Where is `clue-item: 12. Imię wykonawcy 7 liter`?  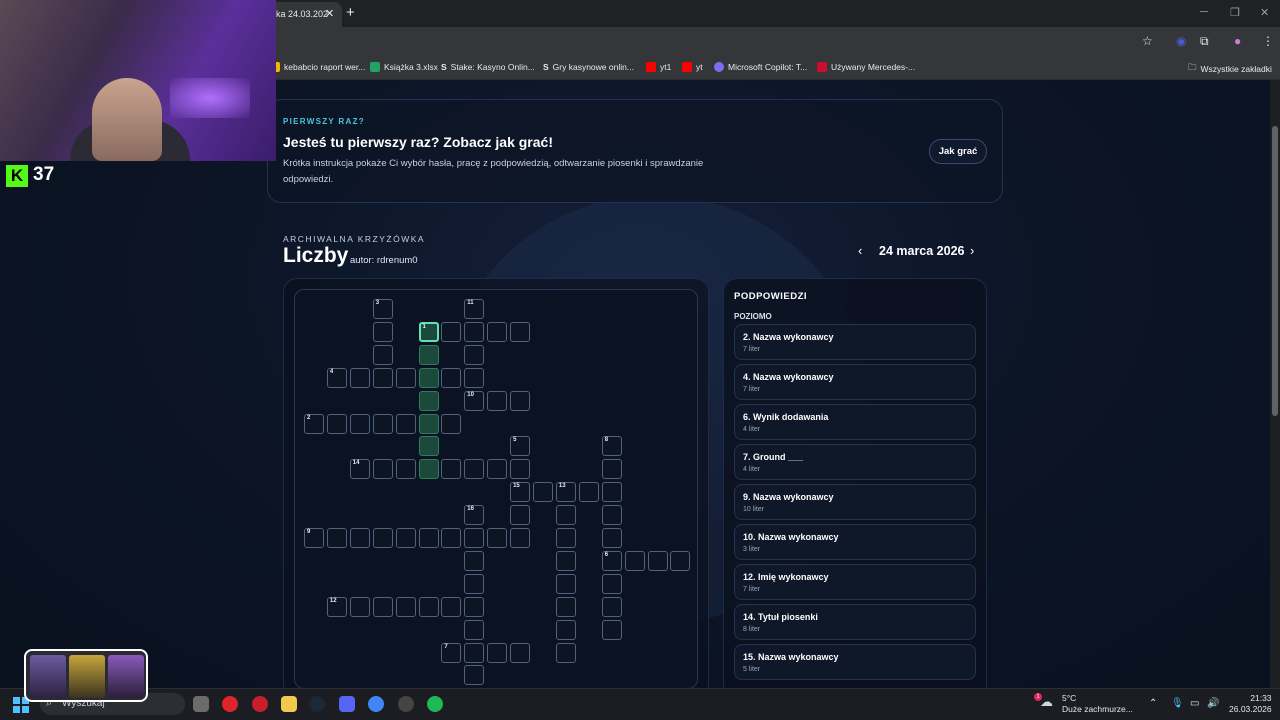 clue-item: 12. Imię wykonawcy 7 liter is located at coordinates (855, 582).